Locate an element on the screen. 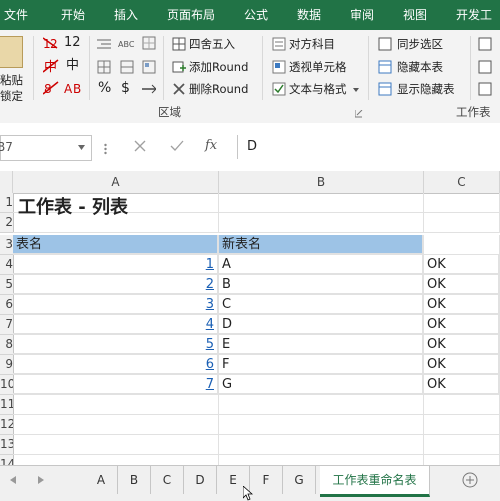  column-header: A is located at coordinates (116, 182).